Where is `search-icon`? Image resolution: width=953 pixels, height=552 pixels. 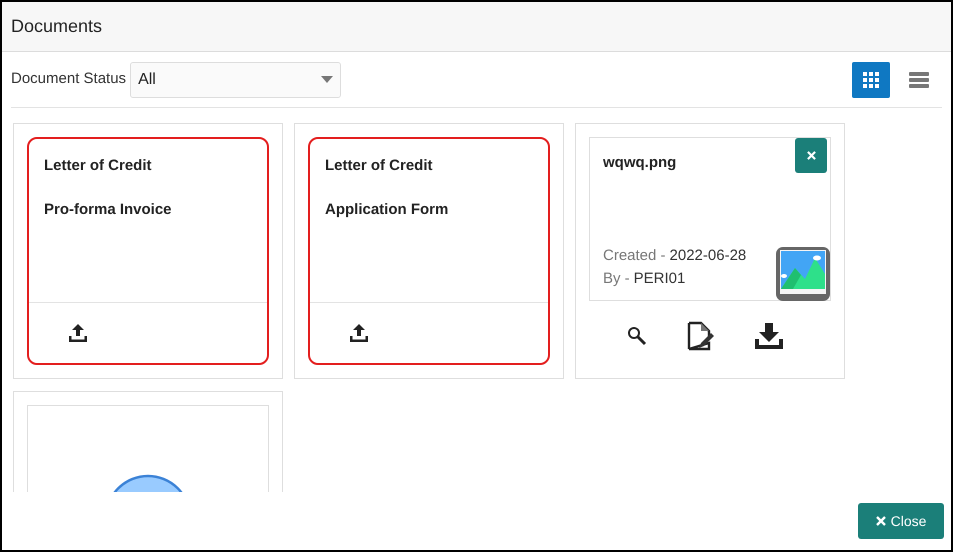
search-icon is located at coordinates (637, 336).